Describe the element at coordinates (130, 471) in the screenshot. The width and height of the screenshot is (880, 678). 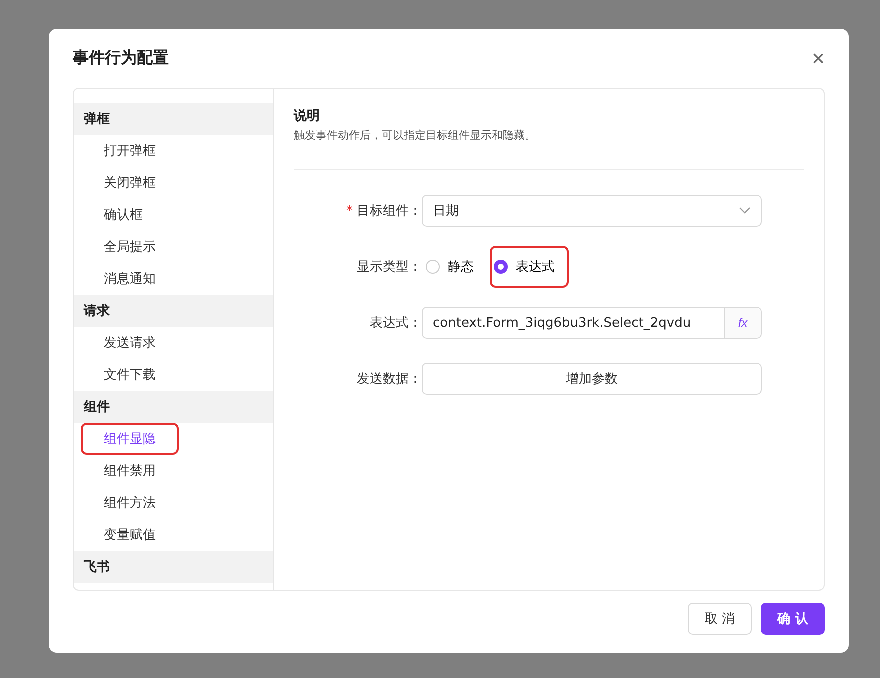
I see `sidebar-item: 组件禁用` at that location.